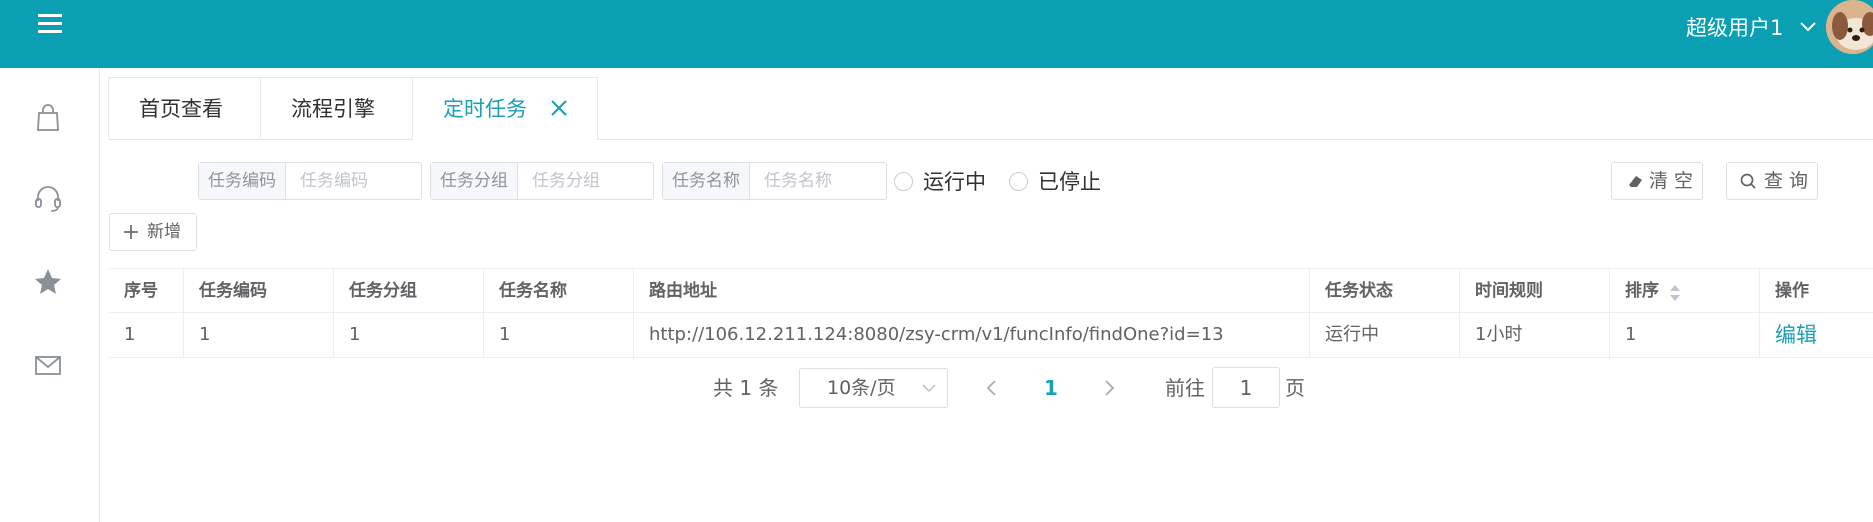 The height and width of the screenshot is (522, 1873). I want to click on table-cell-group: 1, so click(409, 335).